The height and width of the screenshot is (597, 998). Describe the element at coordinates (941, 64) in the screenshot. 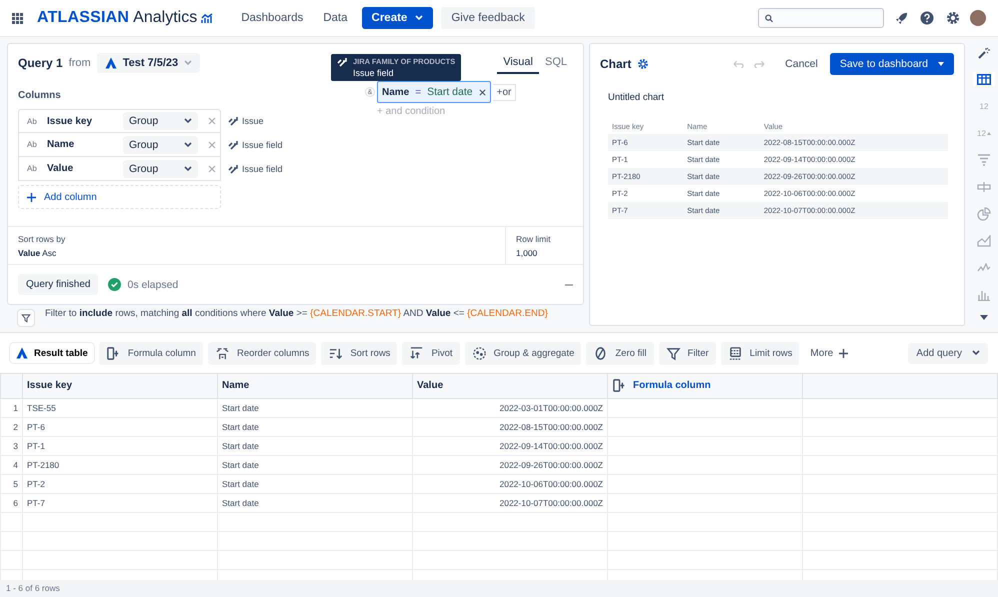

I see `caret-icon` at that location.